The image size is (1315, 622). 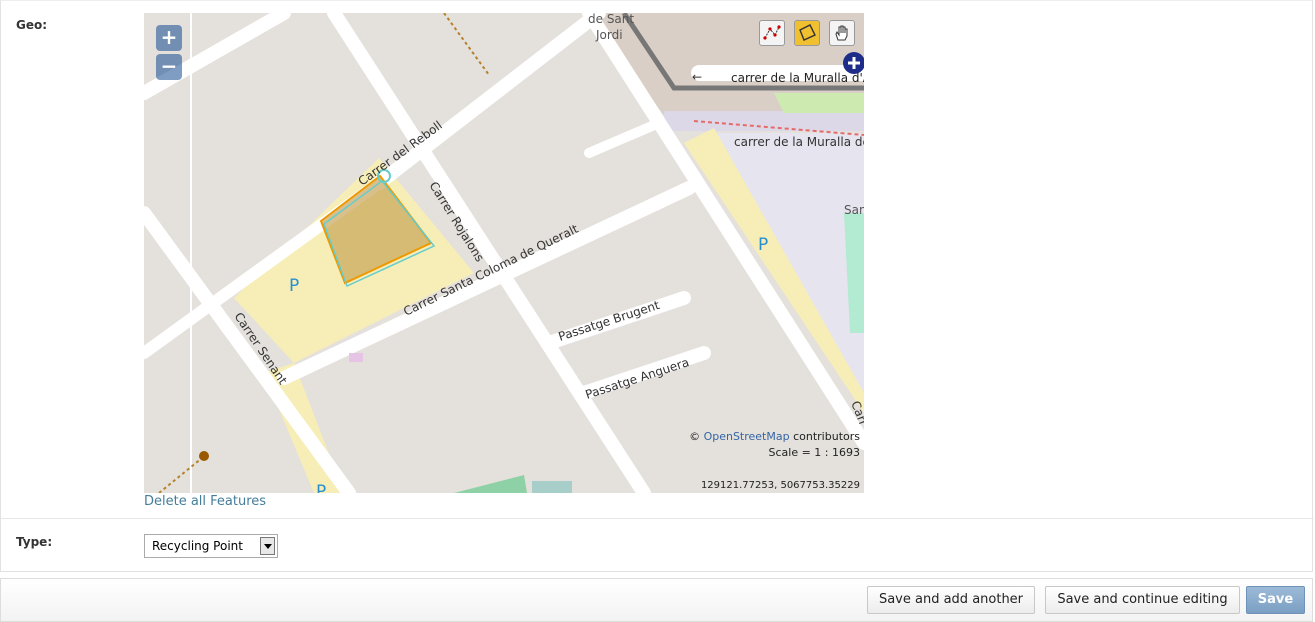 I want to click on mouse-coordinates: 129121.77253, 5067753.35229, so click(x=780, y=485).